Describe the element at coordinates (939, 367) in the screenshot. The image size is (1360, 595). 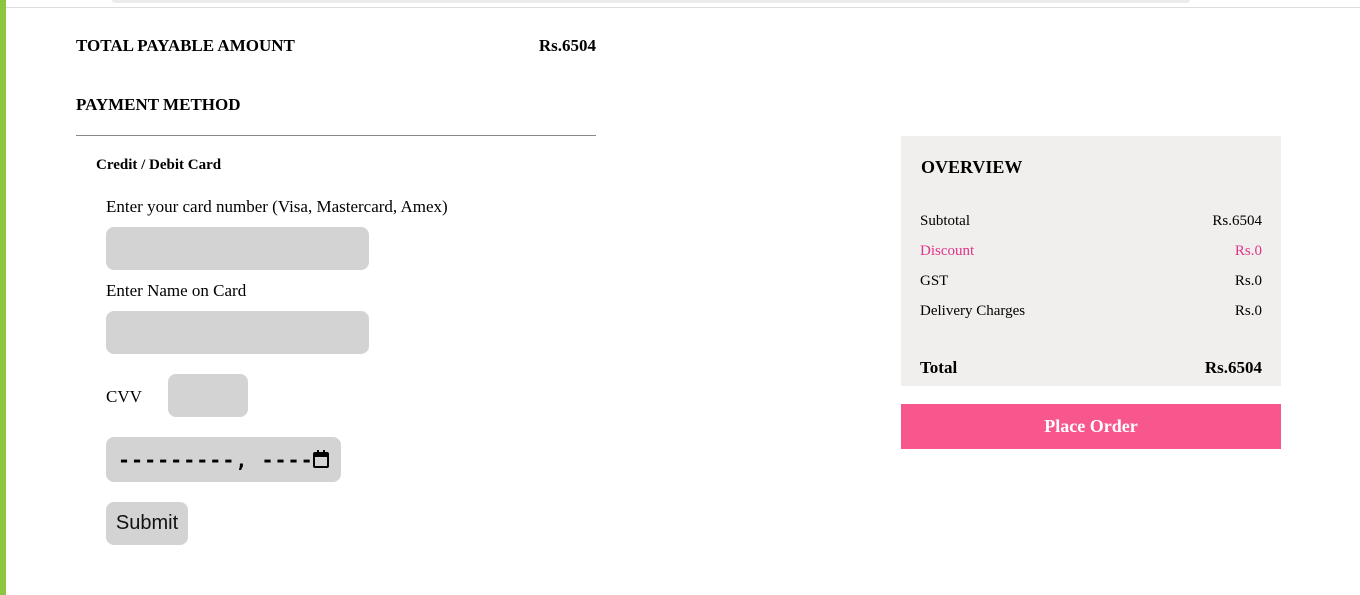
I see `total-label: Total` at that location.